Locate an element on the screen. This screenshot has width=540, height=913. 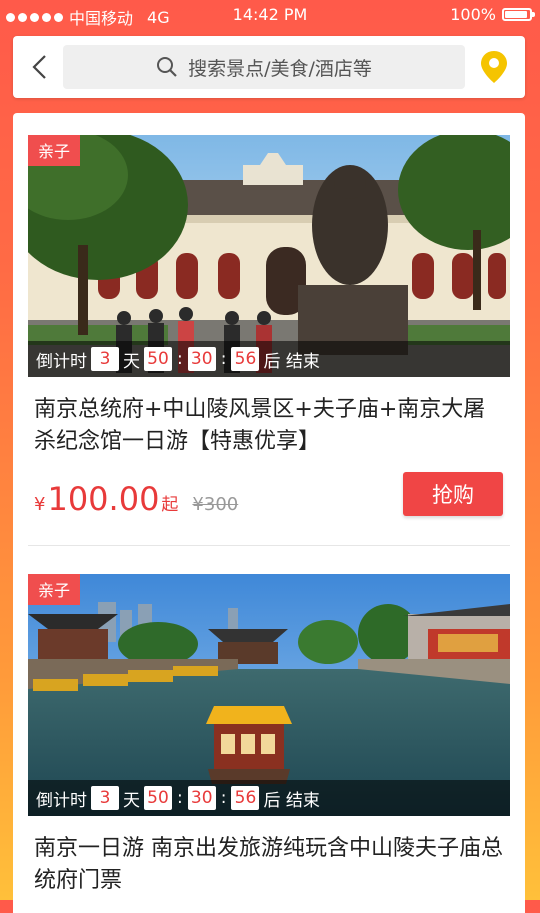
price: ¥ 100.00 起 ¥300 is located at coordinates (136, 499).